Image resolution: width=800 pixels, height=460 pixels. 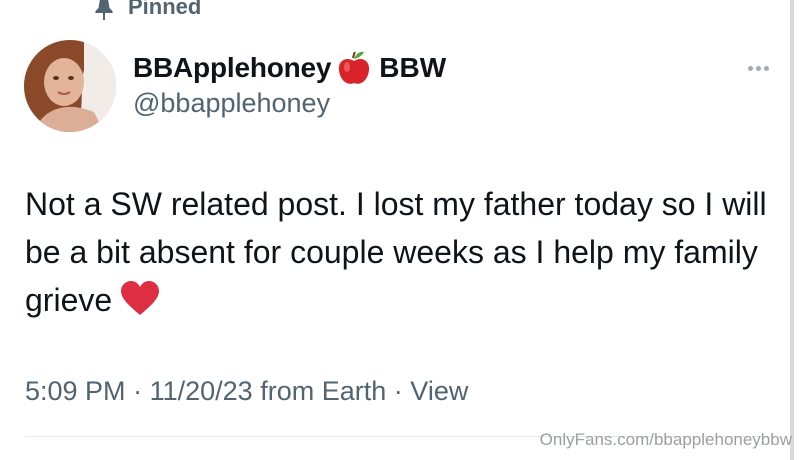 I want to click on author-display-name: BBApplehoney, so click(x=232, y=68).